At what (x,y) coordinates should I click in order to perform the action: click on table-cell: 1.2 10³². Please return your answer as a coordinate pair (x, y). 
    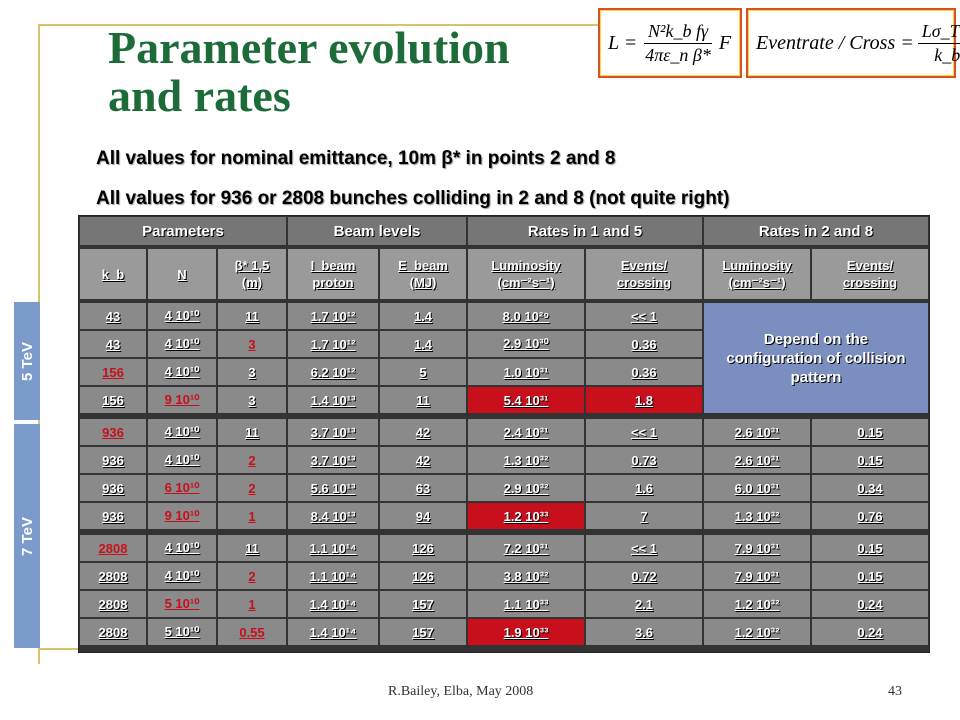
    Looking at the image, I should click on (757, 632).